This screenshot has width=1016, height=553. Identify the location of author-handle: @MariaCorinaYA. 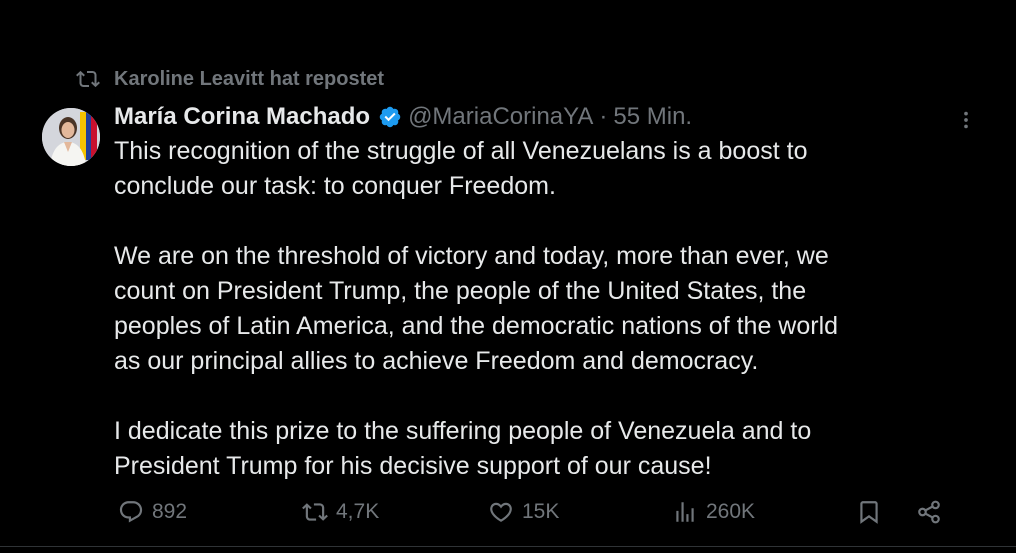
(500, 117).